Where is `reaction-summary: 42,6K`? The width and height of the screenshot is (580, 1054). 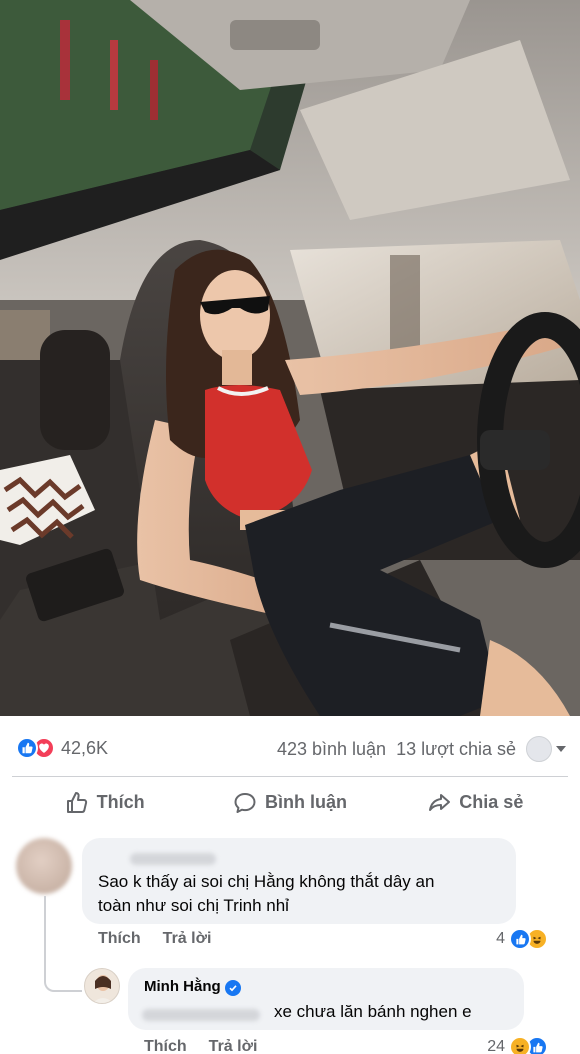
reaction-summary: 42,6K is located at coordinates (62, 748).